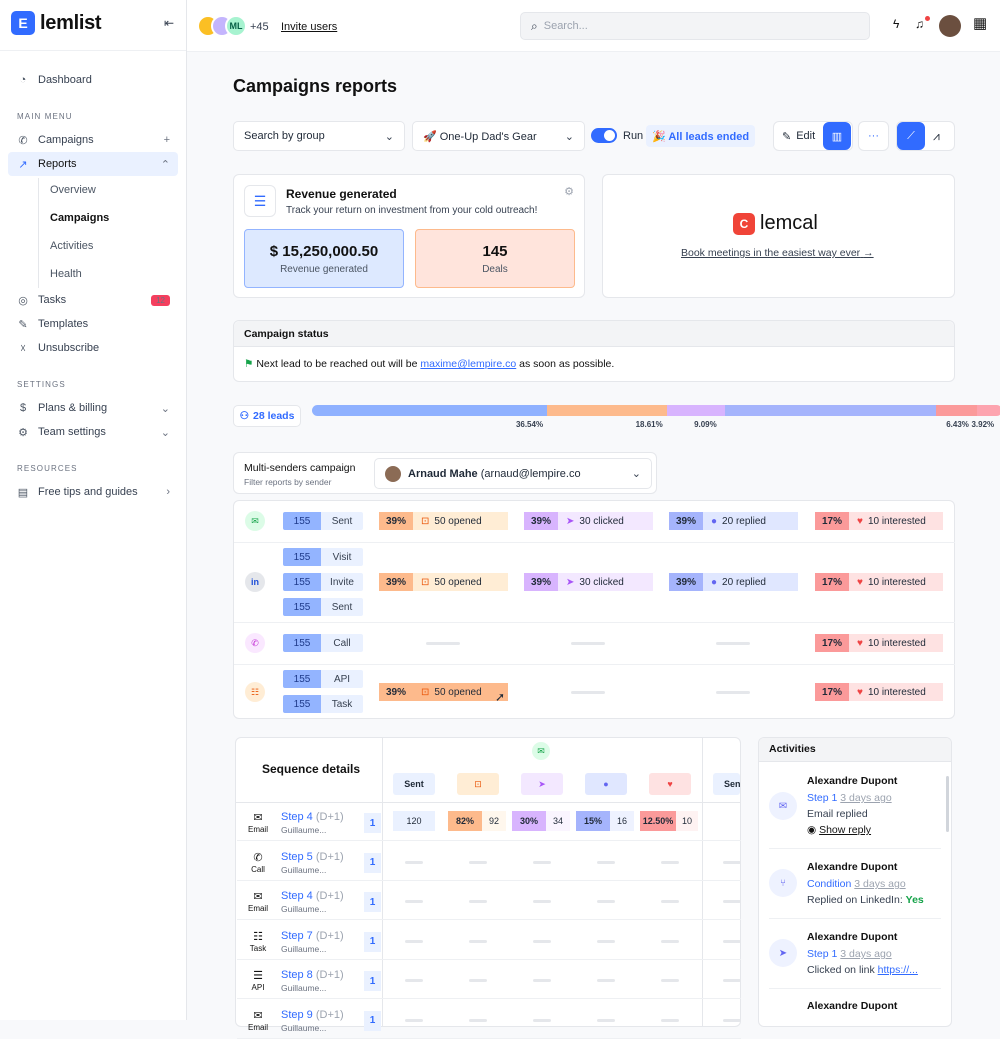 The width and height of the screenshot is (1000, 1039). What do you see at coordinates (478, 784) in the screenshot?
I see `col-opened: ⊡` at bounding box center [478, 784].